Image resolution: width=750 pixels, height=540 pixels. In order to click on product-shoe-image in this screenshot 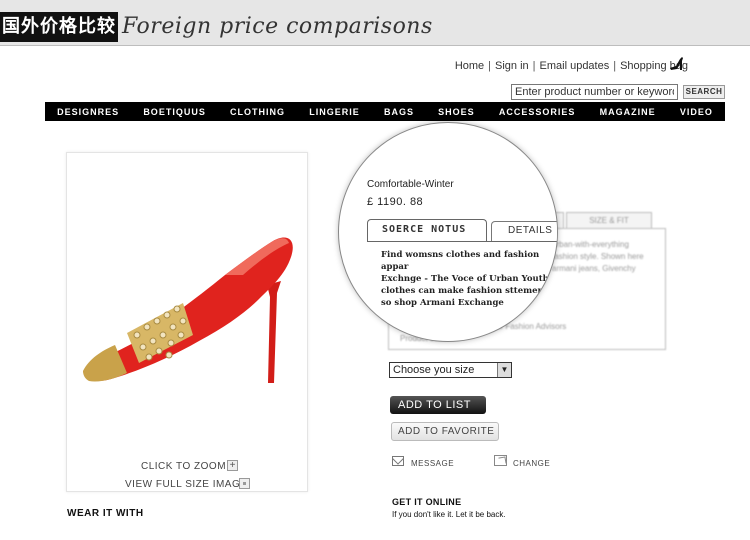, I will do `click(188, 313)`.